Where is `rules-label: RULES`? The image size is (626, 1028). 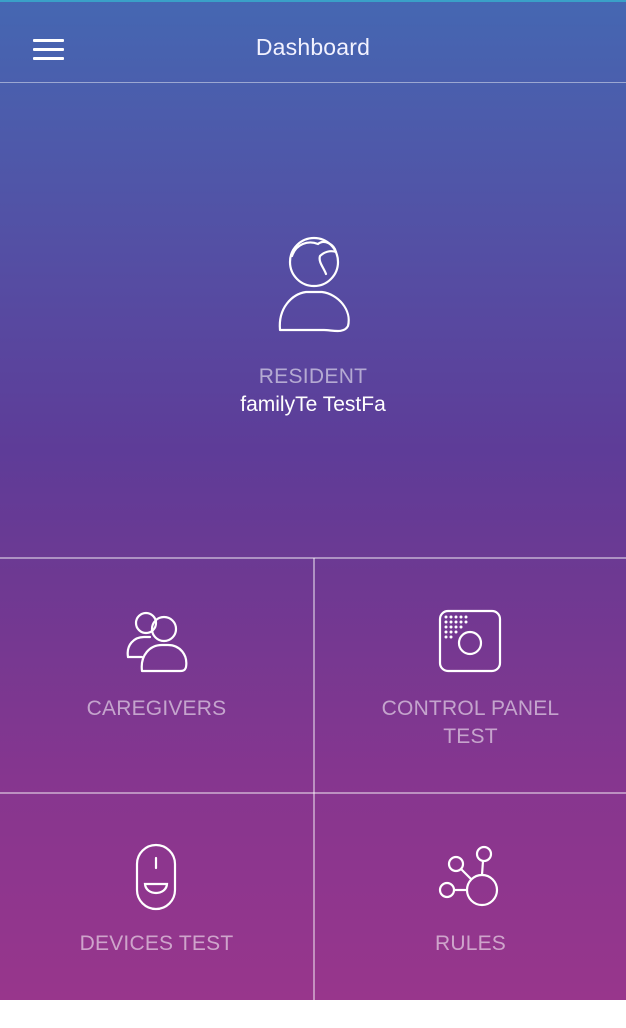
rules-label: RULES is located at coordinates (470, 943).